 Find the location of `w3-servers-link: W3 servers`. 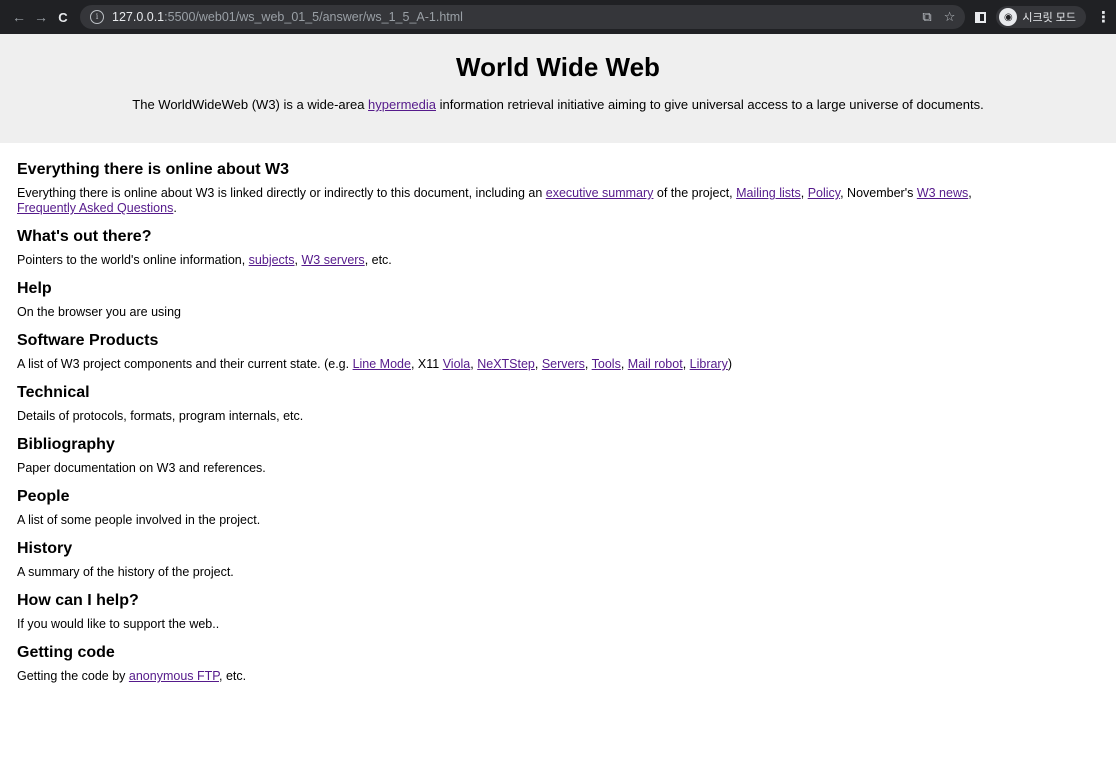

w3-servers-link: W3 servers is located at coordinates (332, 260).